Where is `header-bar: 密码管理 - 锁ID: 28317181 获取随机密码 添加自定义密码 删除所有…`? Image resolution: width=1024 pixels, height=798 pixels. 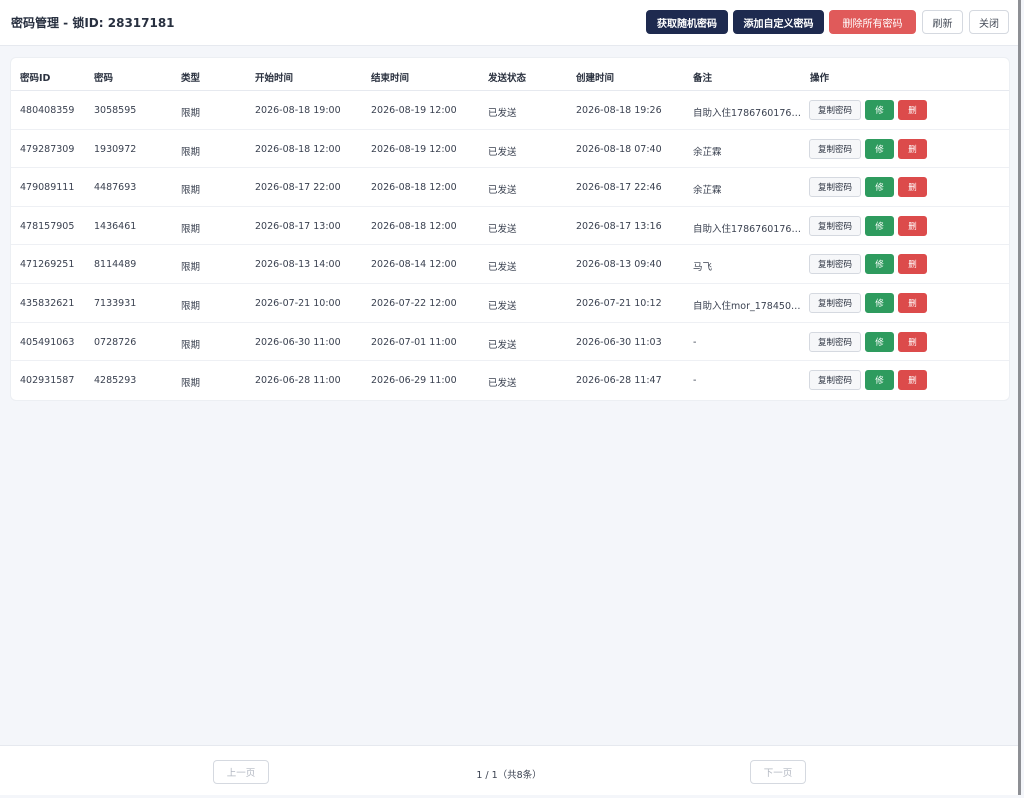 header-bar: 密码管理 - 锁ID: 28317181 获取随机密码 添加自定义密码 删除所有… is located at coordinates (509, 23).